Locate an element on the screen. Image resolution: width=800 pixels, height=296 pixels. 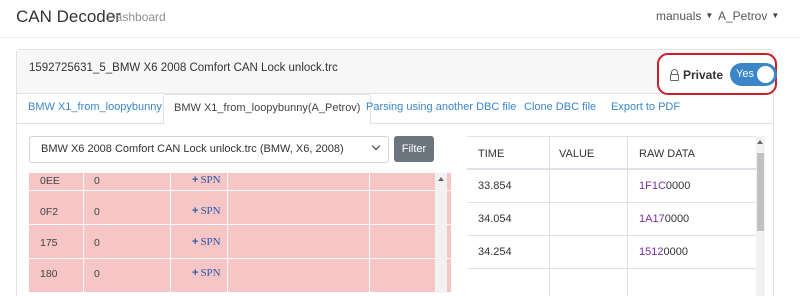
time-cell: 34.054 is located at coordinates (495, 219).